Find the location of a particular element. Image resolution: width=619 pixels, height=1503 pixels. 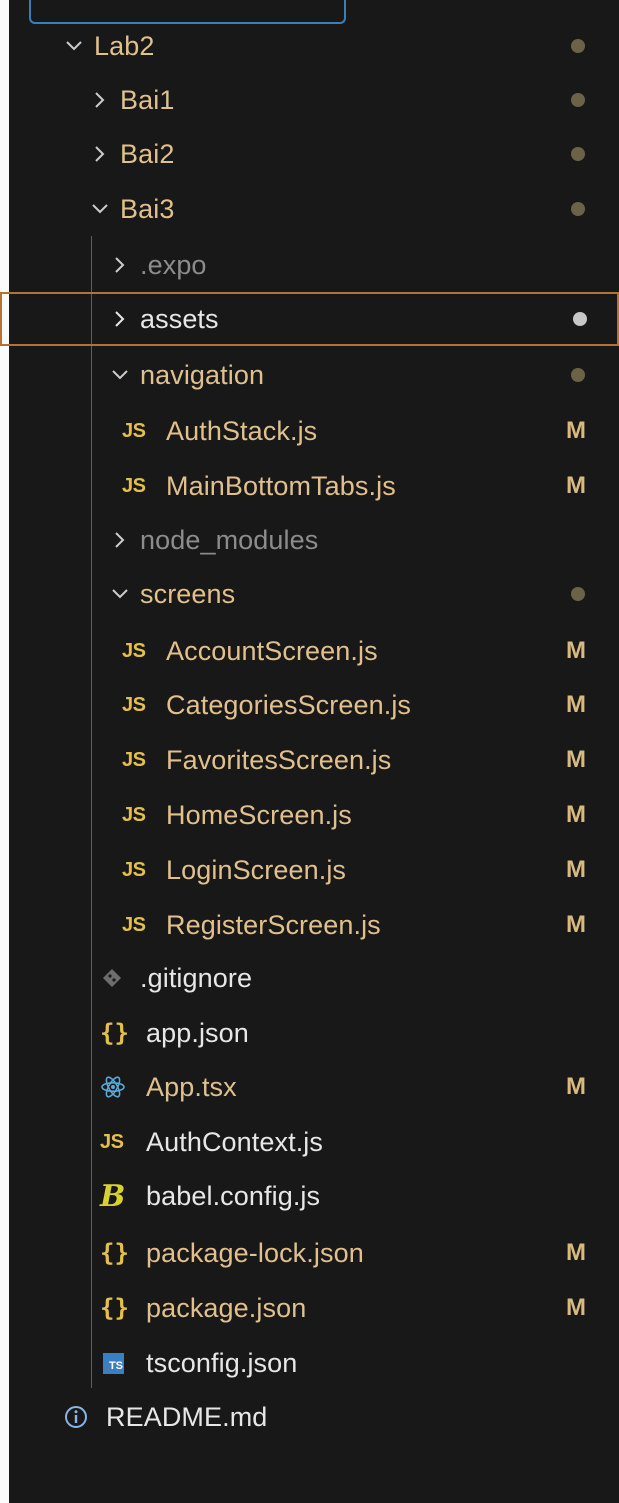

tree-item-screens: screens is located at coordinates (309, 594).